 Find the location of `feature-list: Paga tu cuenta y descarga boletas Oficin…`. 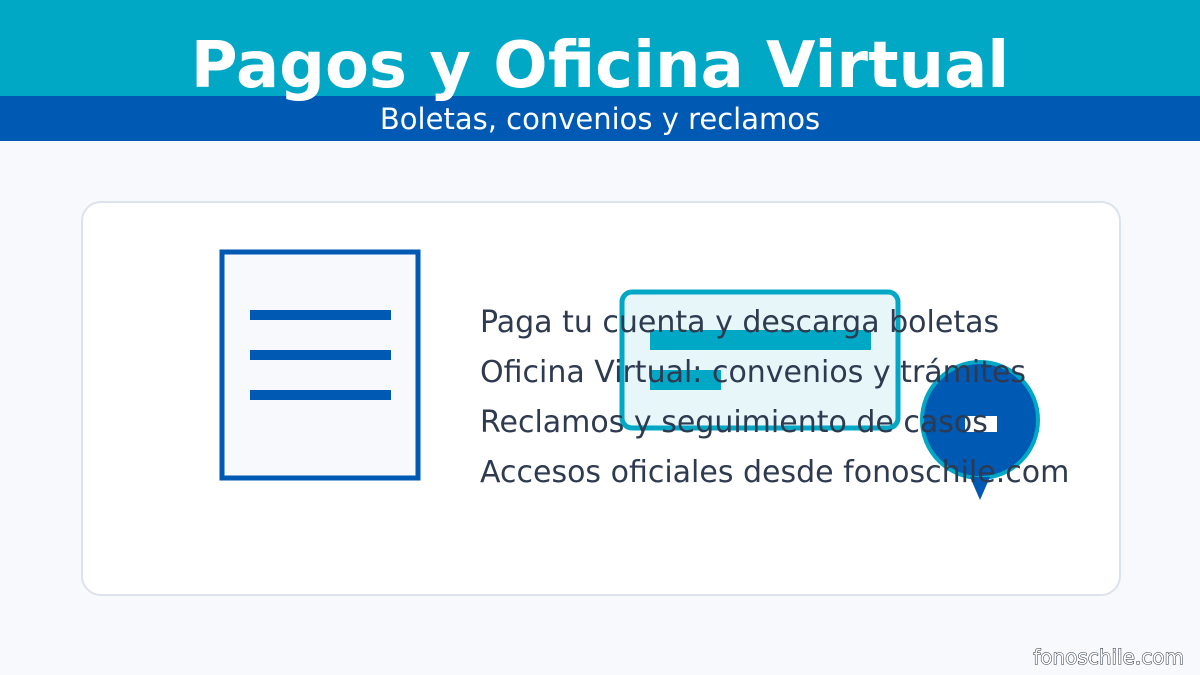

feature-list: Paga tu cuenta y descarga boletas Oficin… is located at coordinates (774, 398).